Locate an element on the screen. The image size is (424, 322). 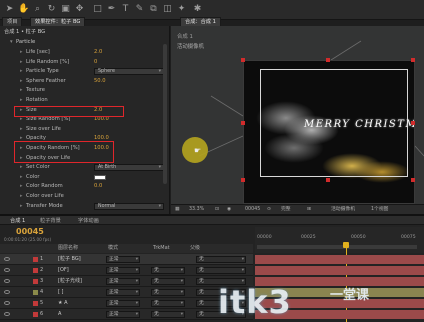
roi-icon: ⊞ is located at coordinates (309, 209).